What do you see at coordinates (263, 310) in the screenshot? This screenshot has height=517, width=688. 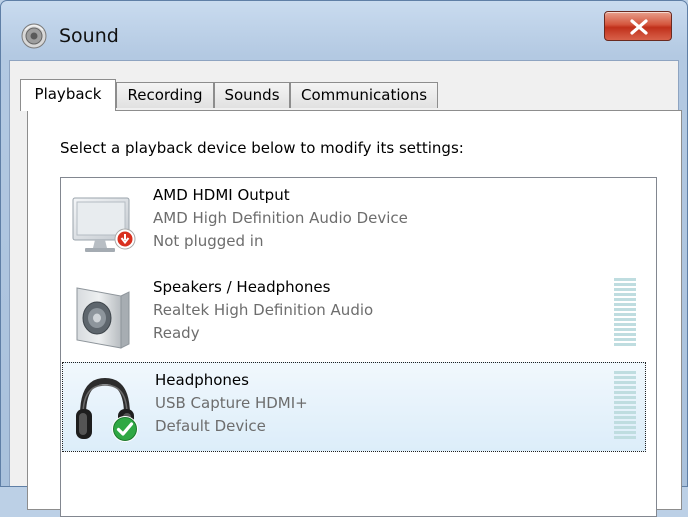 I see `device-description: Realtek High Definition Audio` at bounding box center [263, 310].